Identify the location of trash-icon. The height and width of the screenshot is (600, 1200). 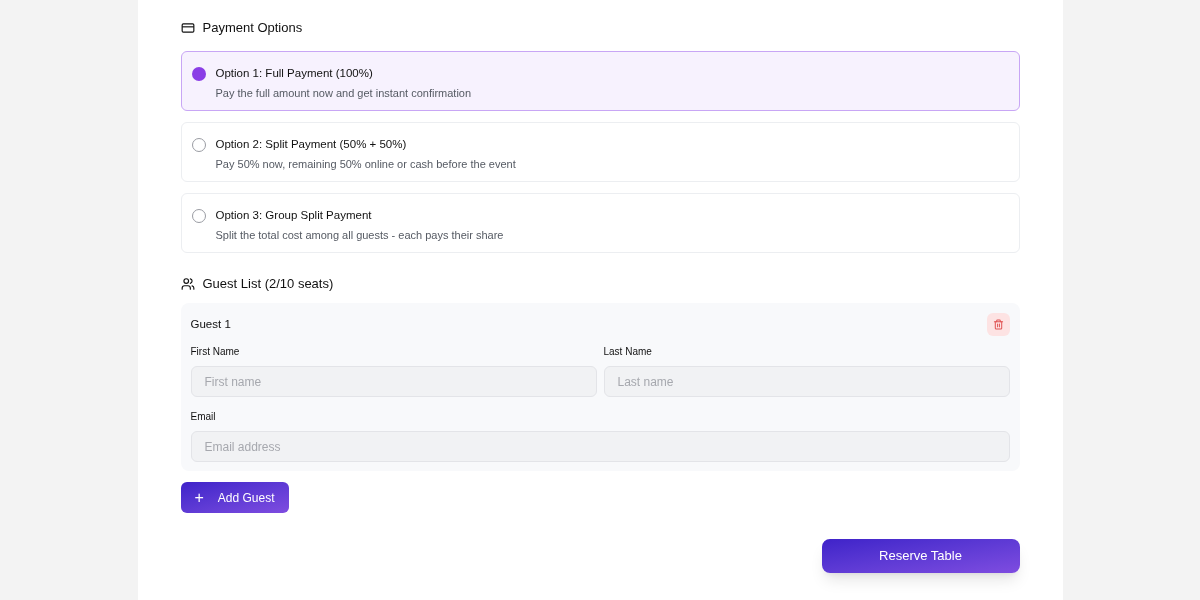
(998, 324).